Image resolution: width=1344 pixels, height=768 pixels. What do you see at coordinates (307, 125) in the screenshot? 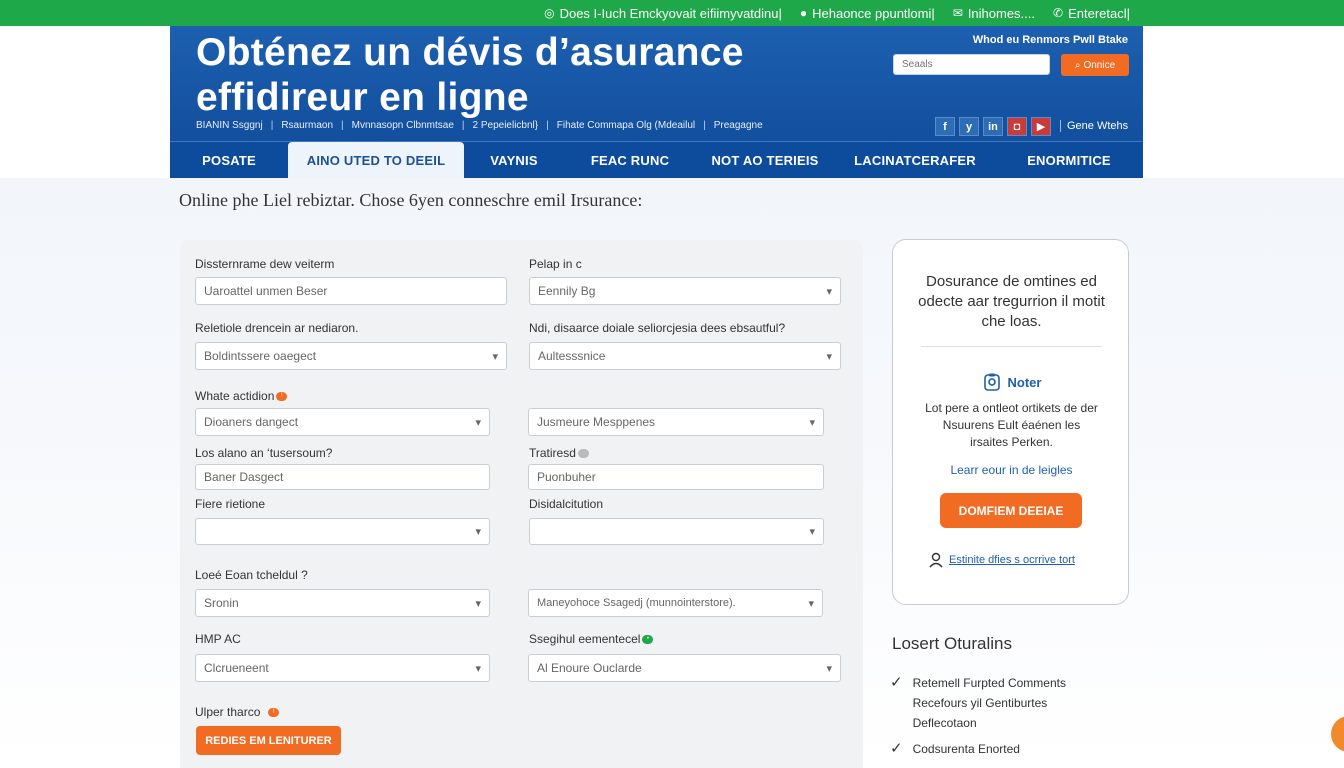
I see `breadcrumb-item: Rsaurmaon` at bounding box center [307, 125].